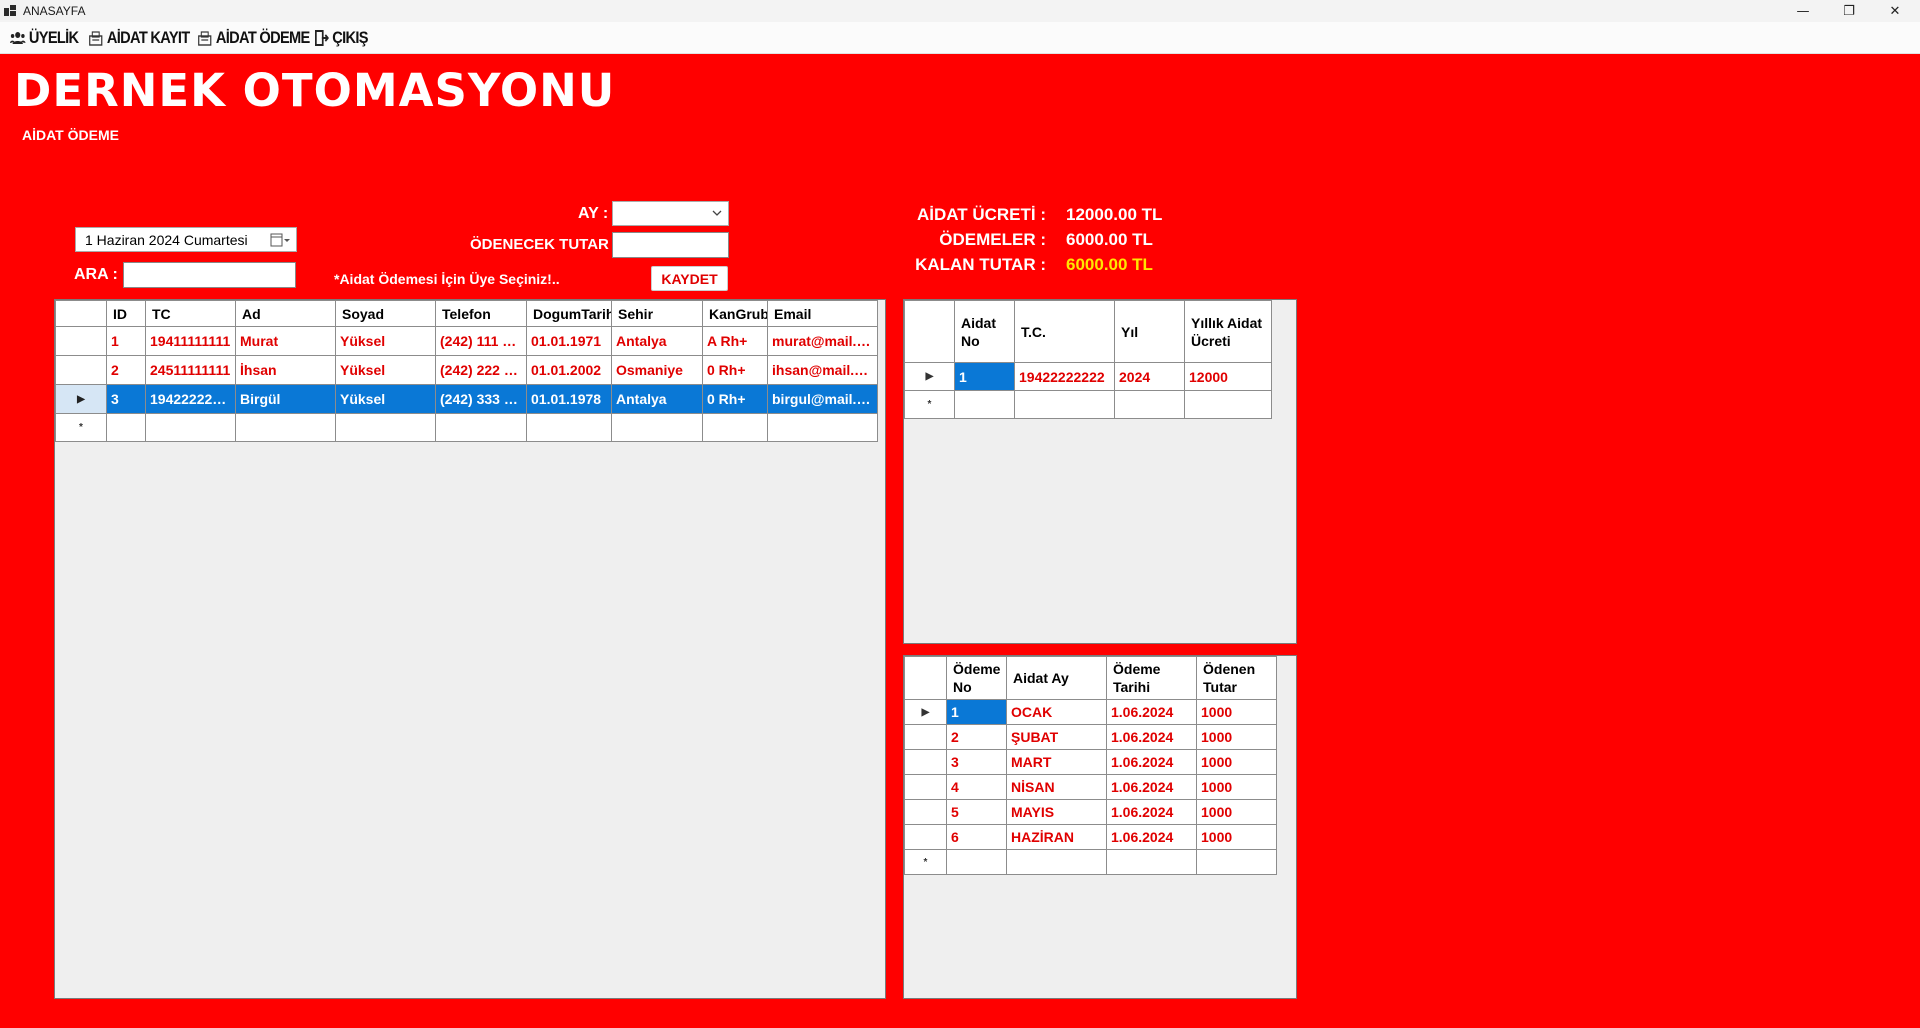 This screenshot has height=1028, width=1920. What do you see at coordinates (1056, 737) in the screenshot?
I see `table-cell: ŞUBAT` at bounding box center [1056, 737].